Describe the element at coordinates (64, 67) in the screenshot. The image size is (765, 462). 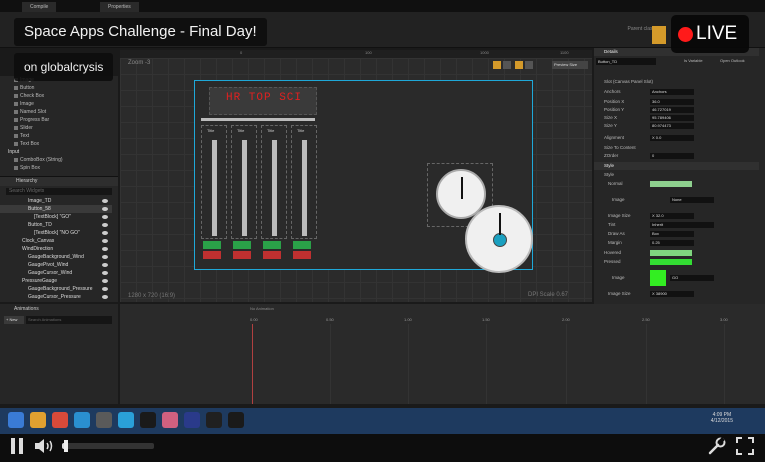
I see `stream-channel: on globalcrysis` at that location.